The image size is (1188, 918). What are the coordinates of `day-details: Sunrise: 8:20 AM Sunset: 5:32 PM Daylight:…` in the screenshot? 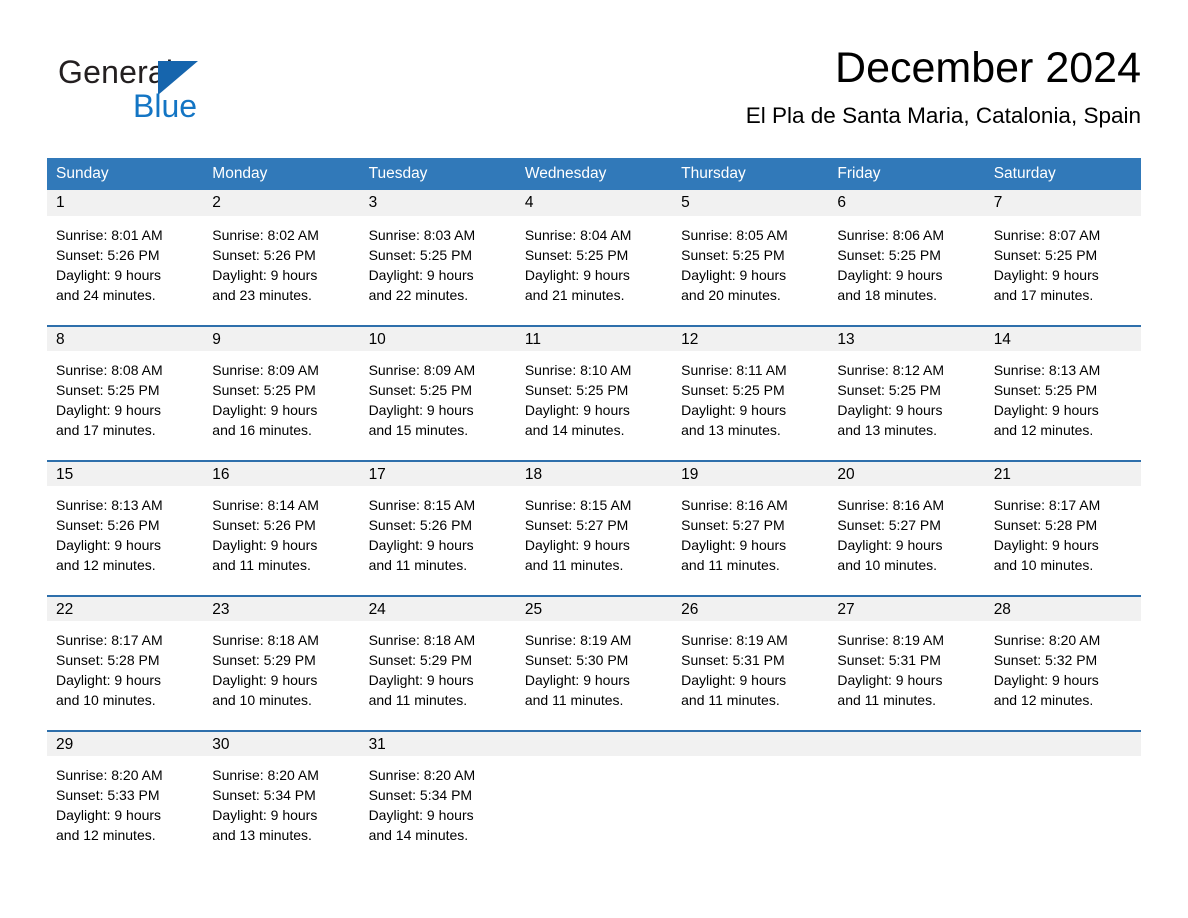 It's located at (1063, 665).